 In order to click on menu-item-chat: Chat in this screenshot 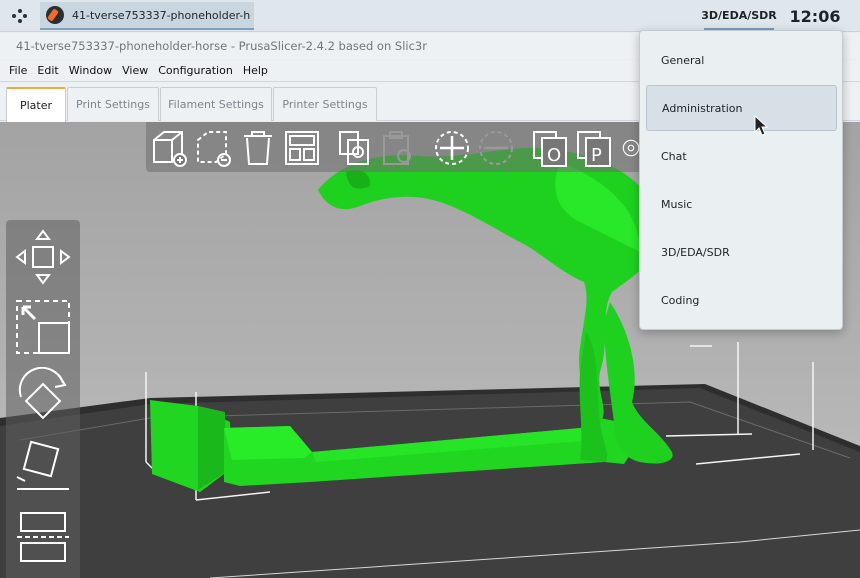, I will do `click(741, 156)`.